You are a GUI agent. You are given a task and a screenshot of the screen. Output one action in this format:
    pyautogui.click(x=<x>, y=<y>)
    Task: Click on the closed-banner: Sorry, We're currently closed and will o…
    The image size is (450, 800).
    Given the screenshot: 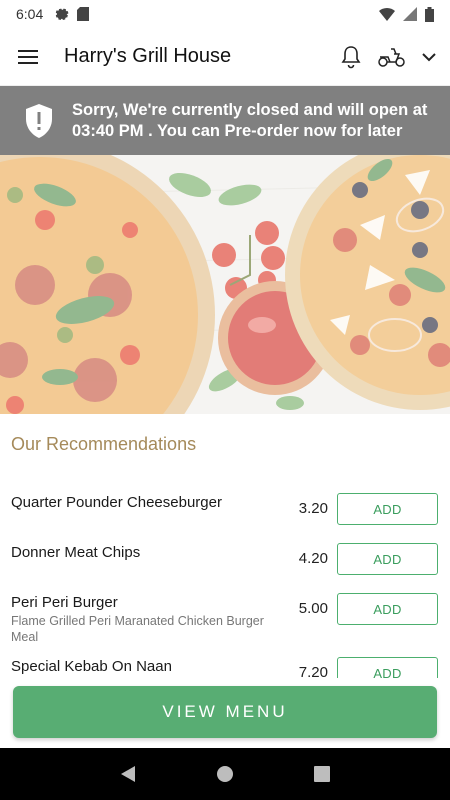 What is the action you would take?
    pyautogui.click(x=225, y=120)
    